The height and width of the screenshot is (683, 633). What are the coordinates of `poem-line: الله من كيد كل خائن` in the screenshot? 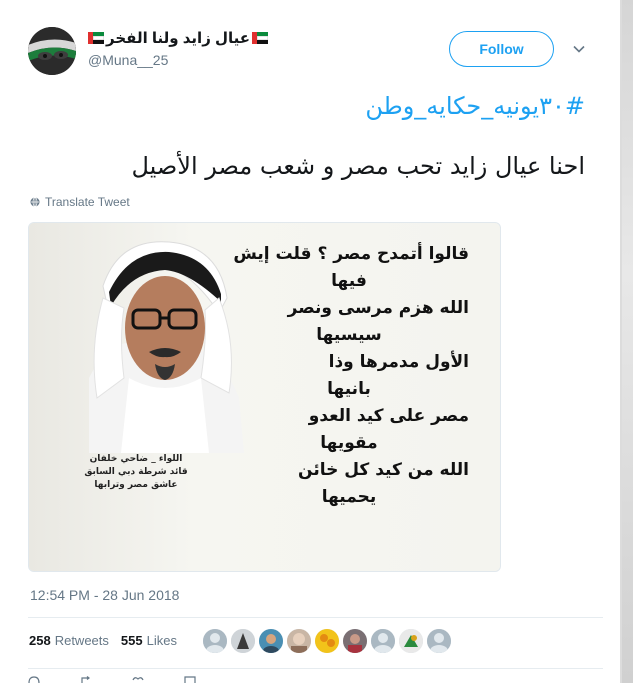 It's located at (383, 470).